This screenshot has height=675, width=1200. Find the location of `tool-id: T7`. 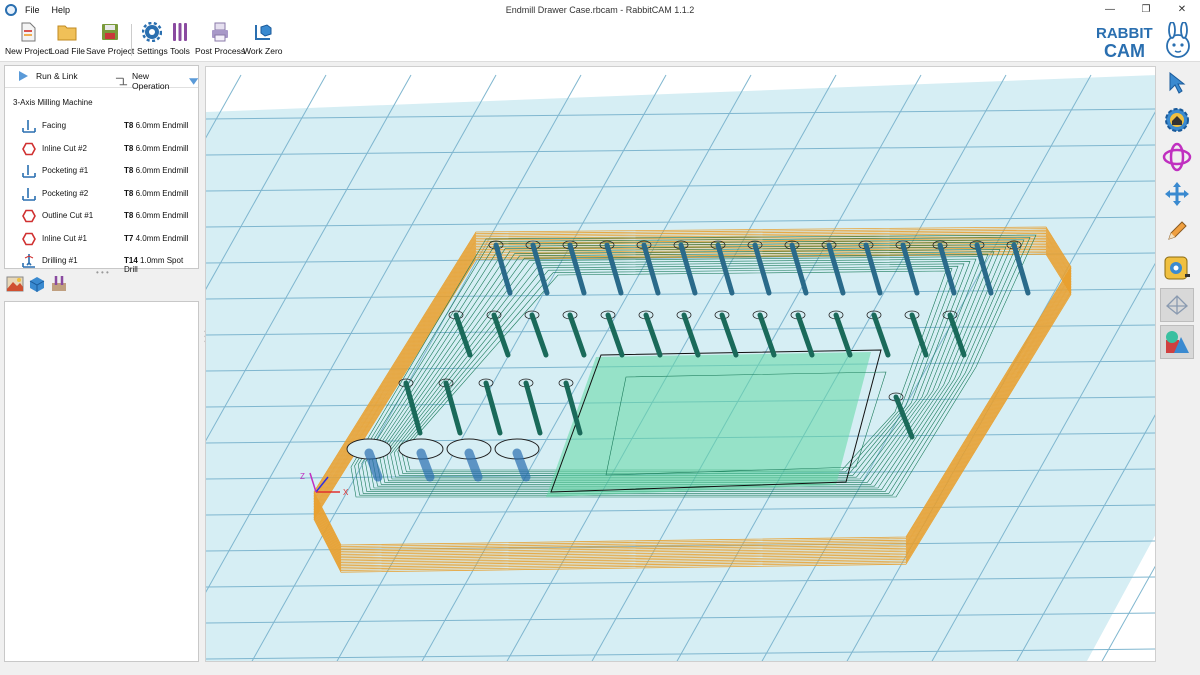

tool-id: T7 is located at coordinates (129, 238).